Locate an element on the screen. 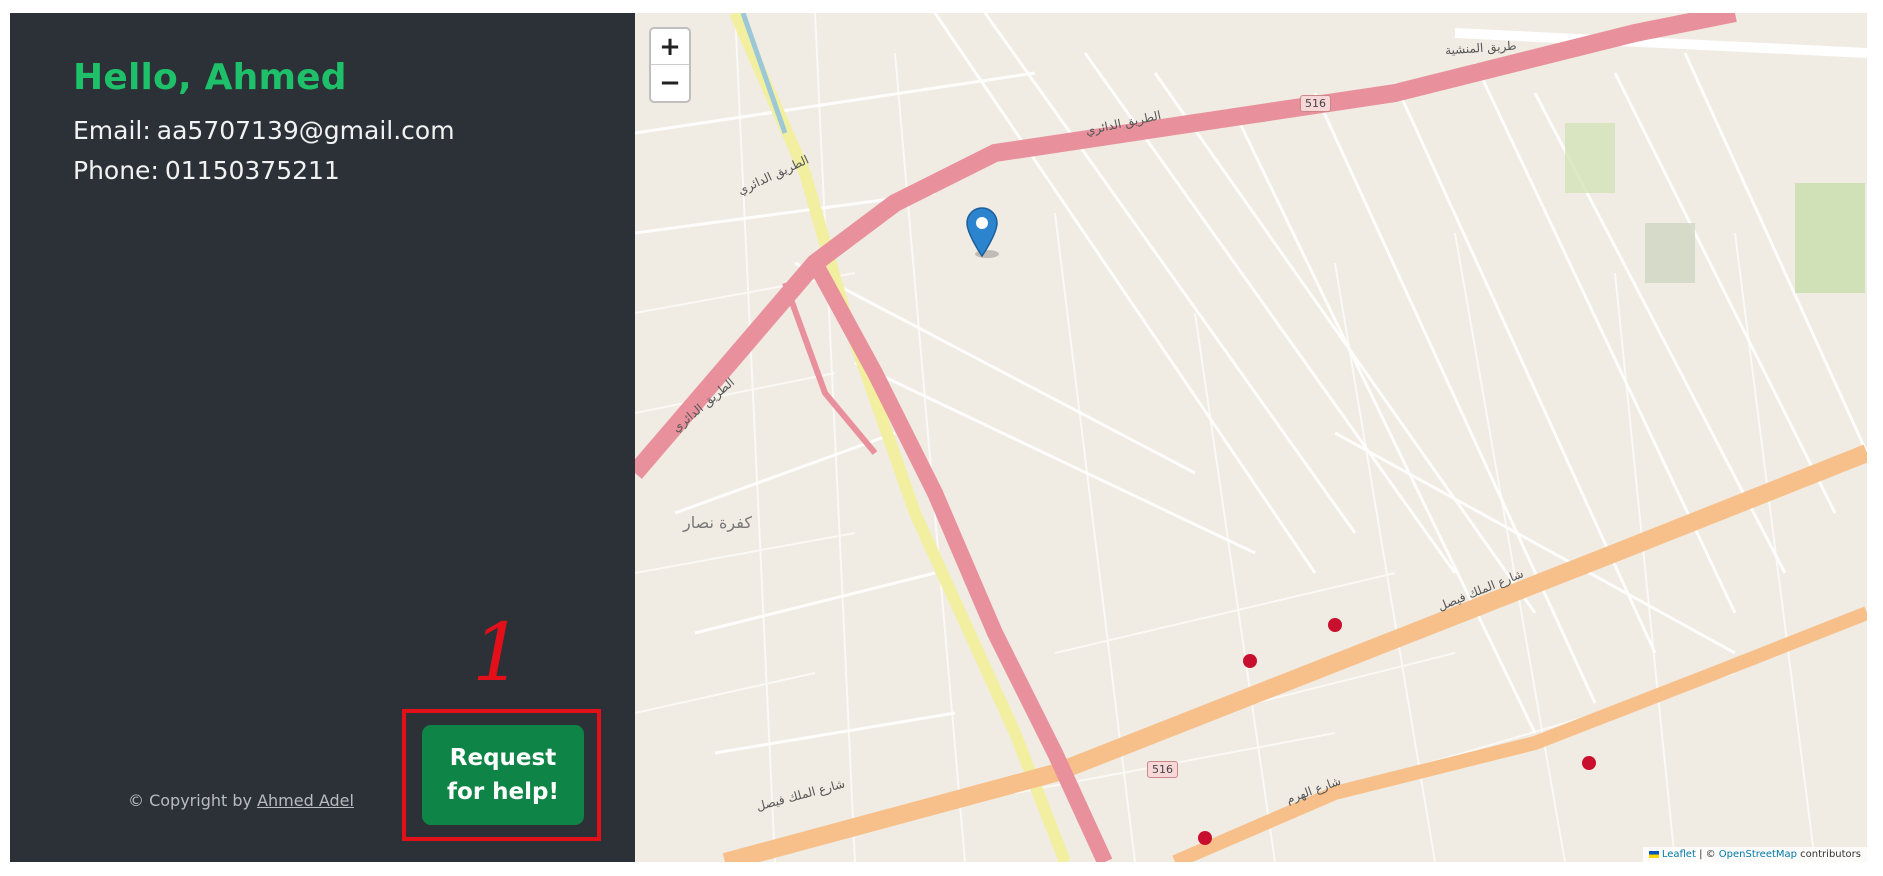 This screenshot has width=1883, height=876. phone-label: Phone: is located at coordinates (116, 170).